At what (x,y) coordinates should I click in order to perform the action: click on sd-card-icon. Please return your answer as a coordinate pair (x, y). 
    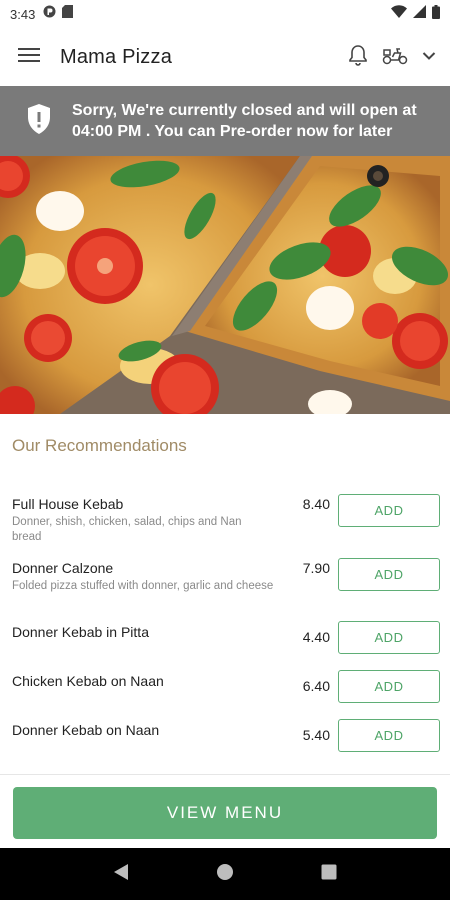
    Looking at the image, I should click on (68, 14).